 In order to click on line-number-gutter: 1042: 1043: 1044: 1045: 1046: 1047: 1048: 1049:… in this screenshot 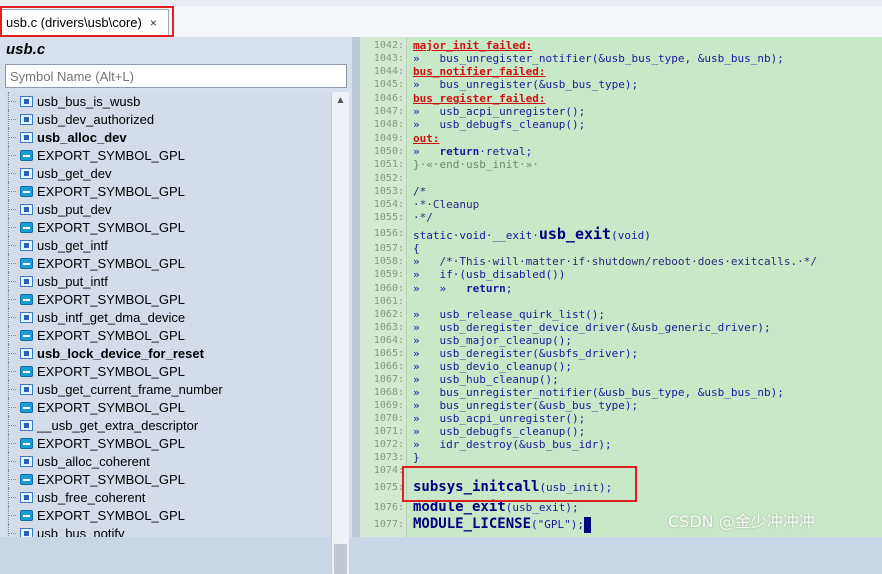, I will do `click(383, 287)`.